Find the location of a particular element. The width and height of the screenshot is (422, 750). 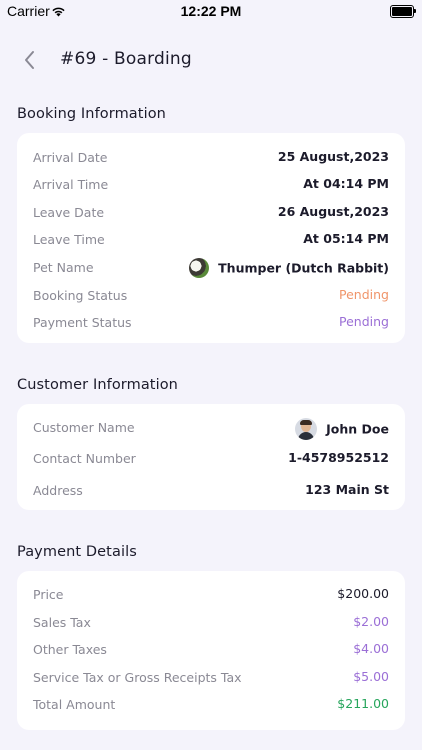

row-label: Arrival Time is located at coordinates (71, 184).